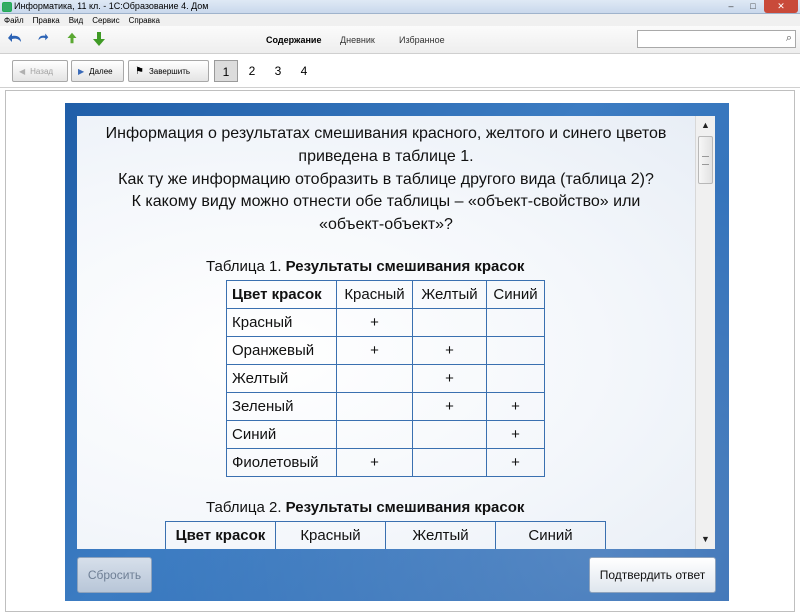  What do you see at coordinates (304, 71) in the screenshot?
I see `page-4: 4` at bounding box center [304, 71].